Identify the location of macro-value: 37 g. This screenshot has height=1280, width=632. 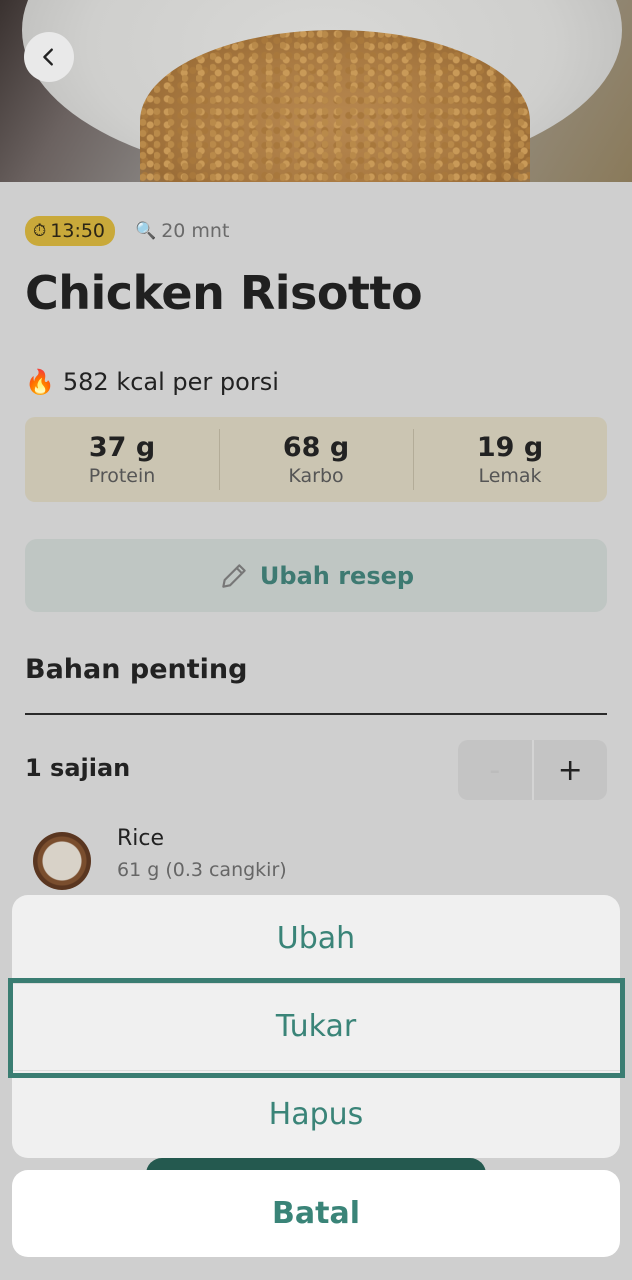
(122, 447).